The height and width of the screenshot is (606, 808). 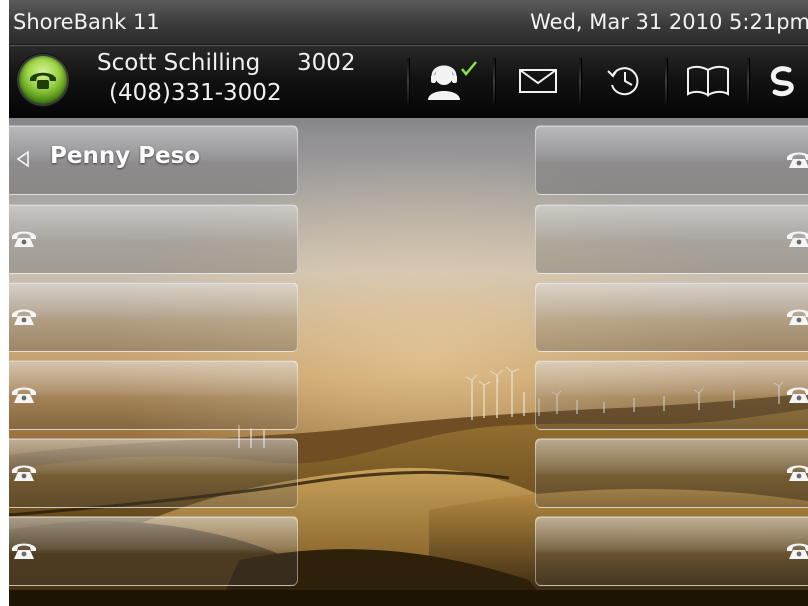 I want to click on presence-agent-icon, so click(x=452, y=80).